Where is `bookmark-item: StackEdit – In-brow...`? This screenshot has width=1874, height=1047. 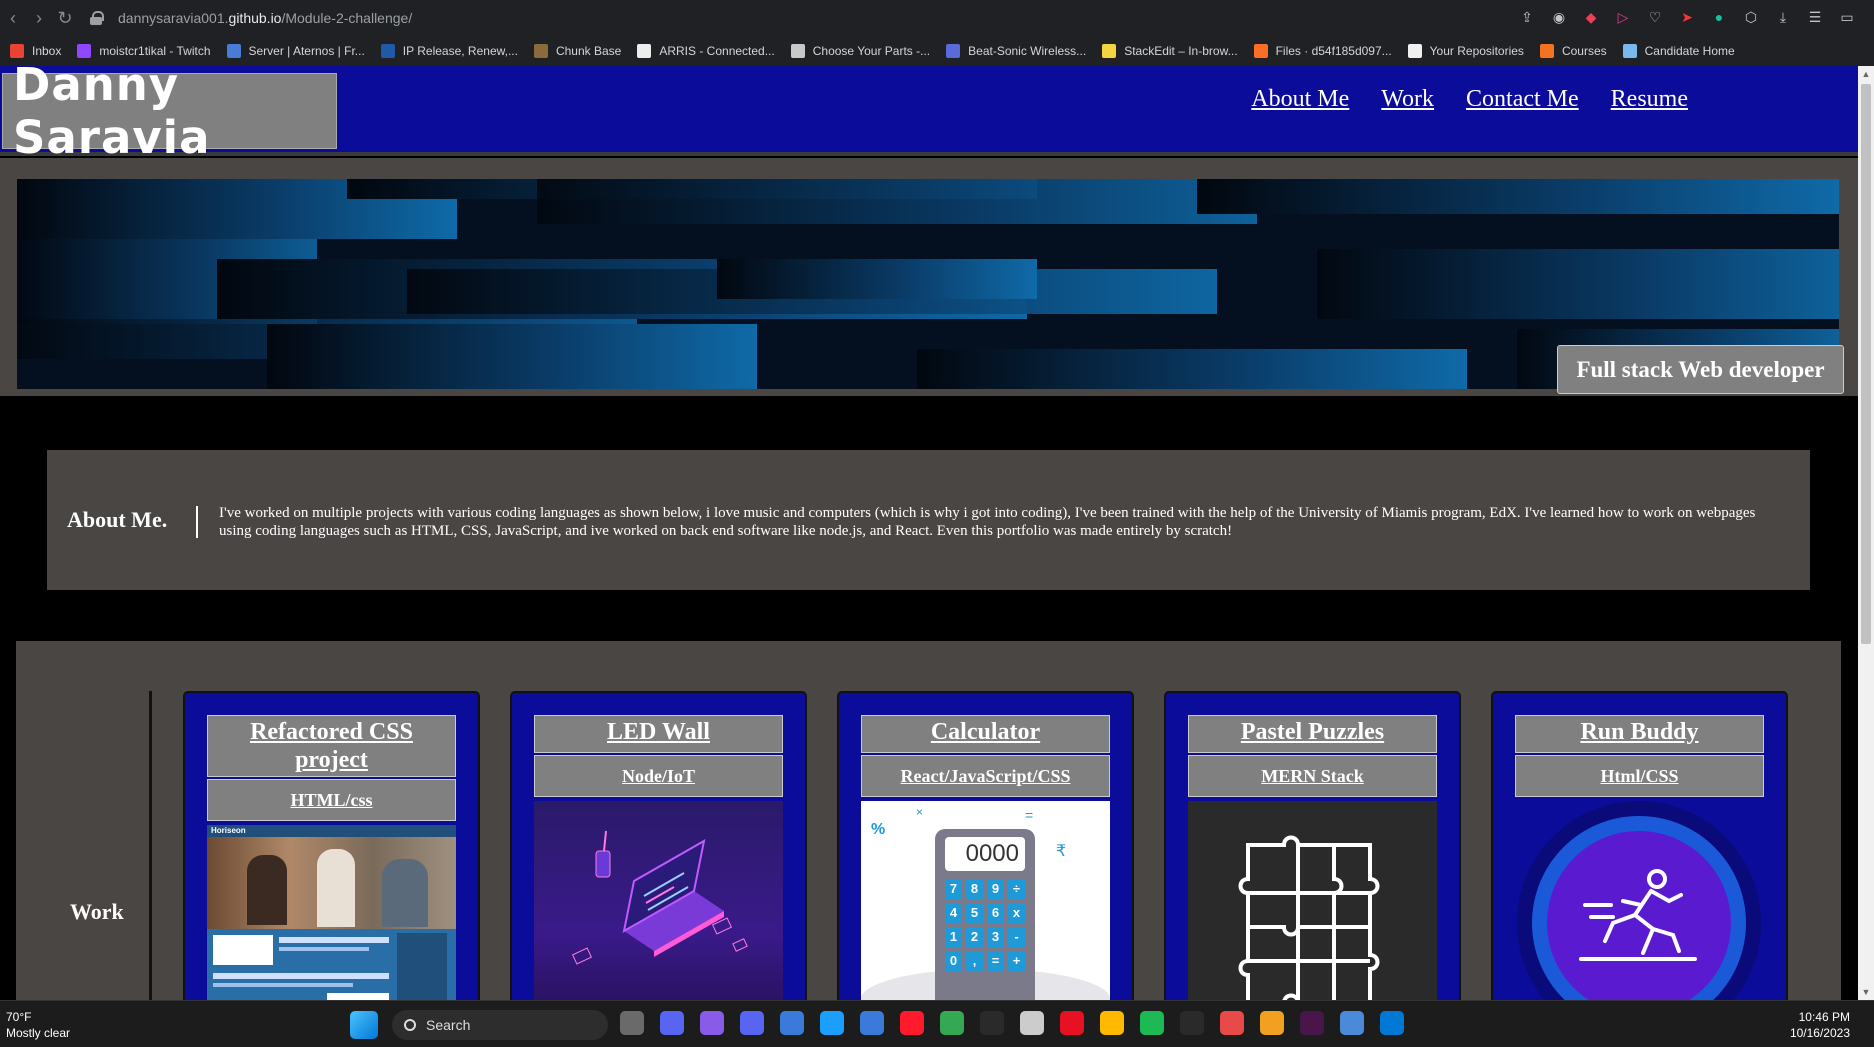
bookmark-item: StackEdit – In-brow... is located at coordinates (1170, 51).